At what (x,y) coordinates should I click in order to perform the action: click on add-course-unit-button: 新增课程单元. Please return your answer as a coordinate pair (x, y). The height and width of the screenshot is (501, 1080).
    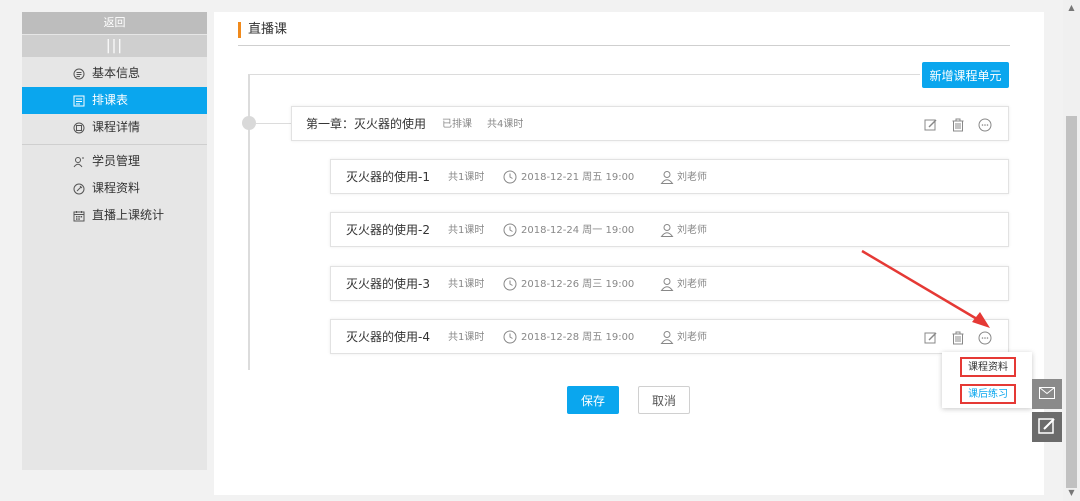
    Looking at the image, I should click on (965, 75).